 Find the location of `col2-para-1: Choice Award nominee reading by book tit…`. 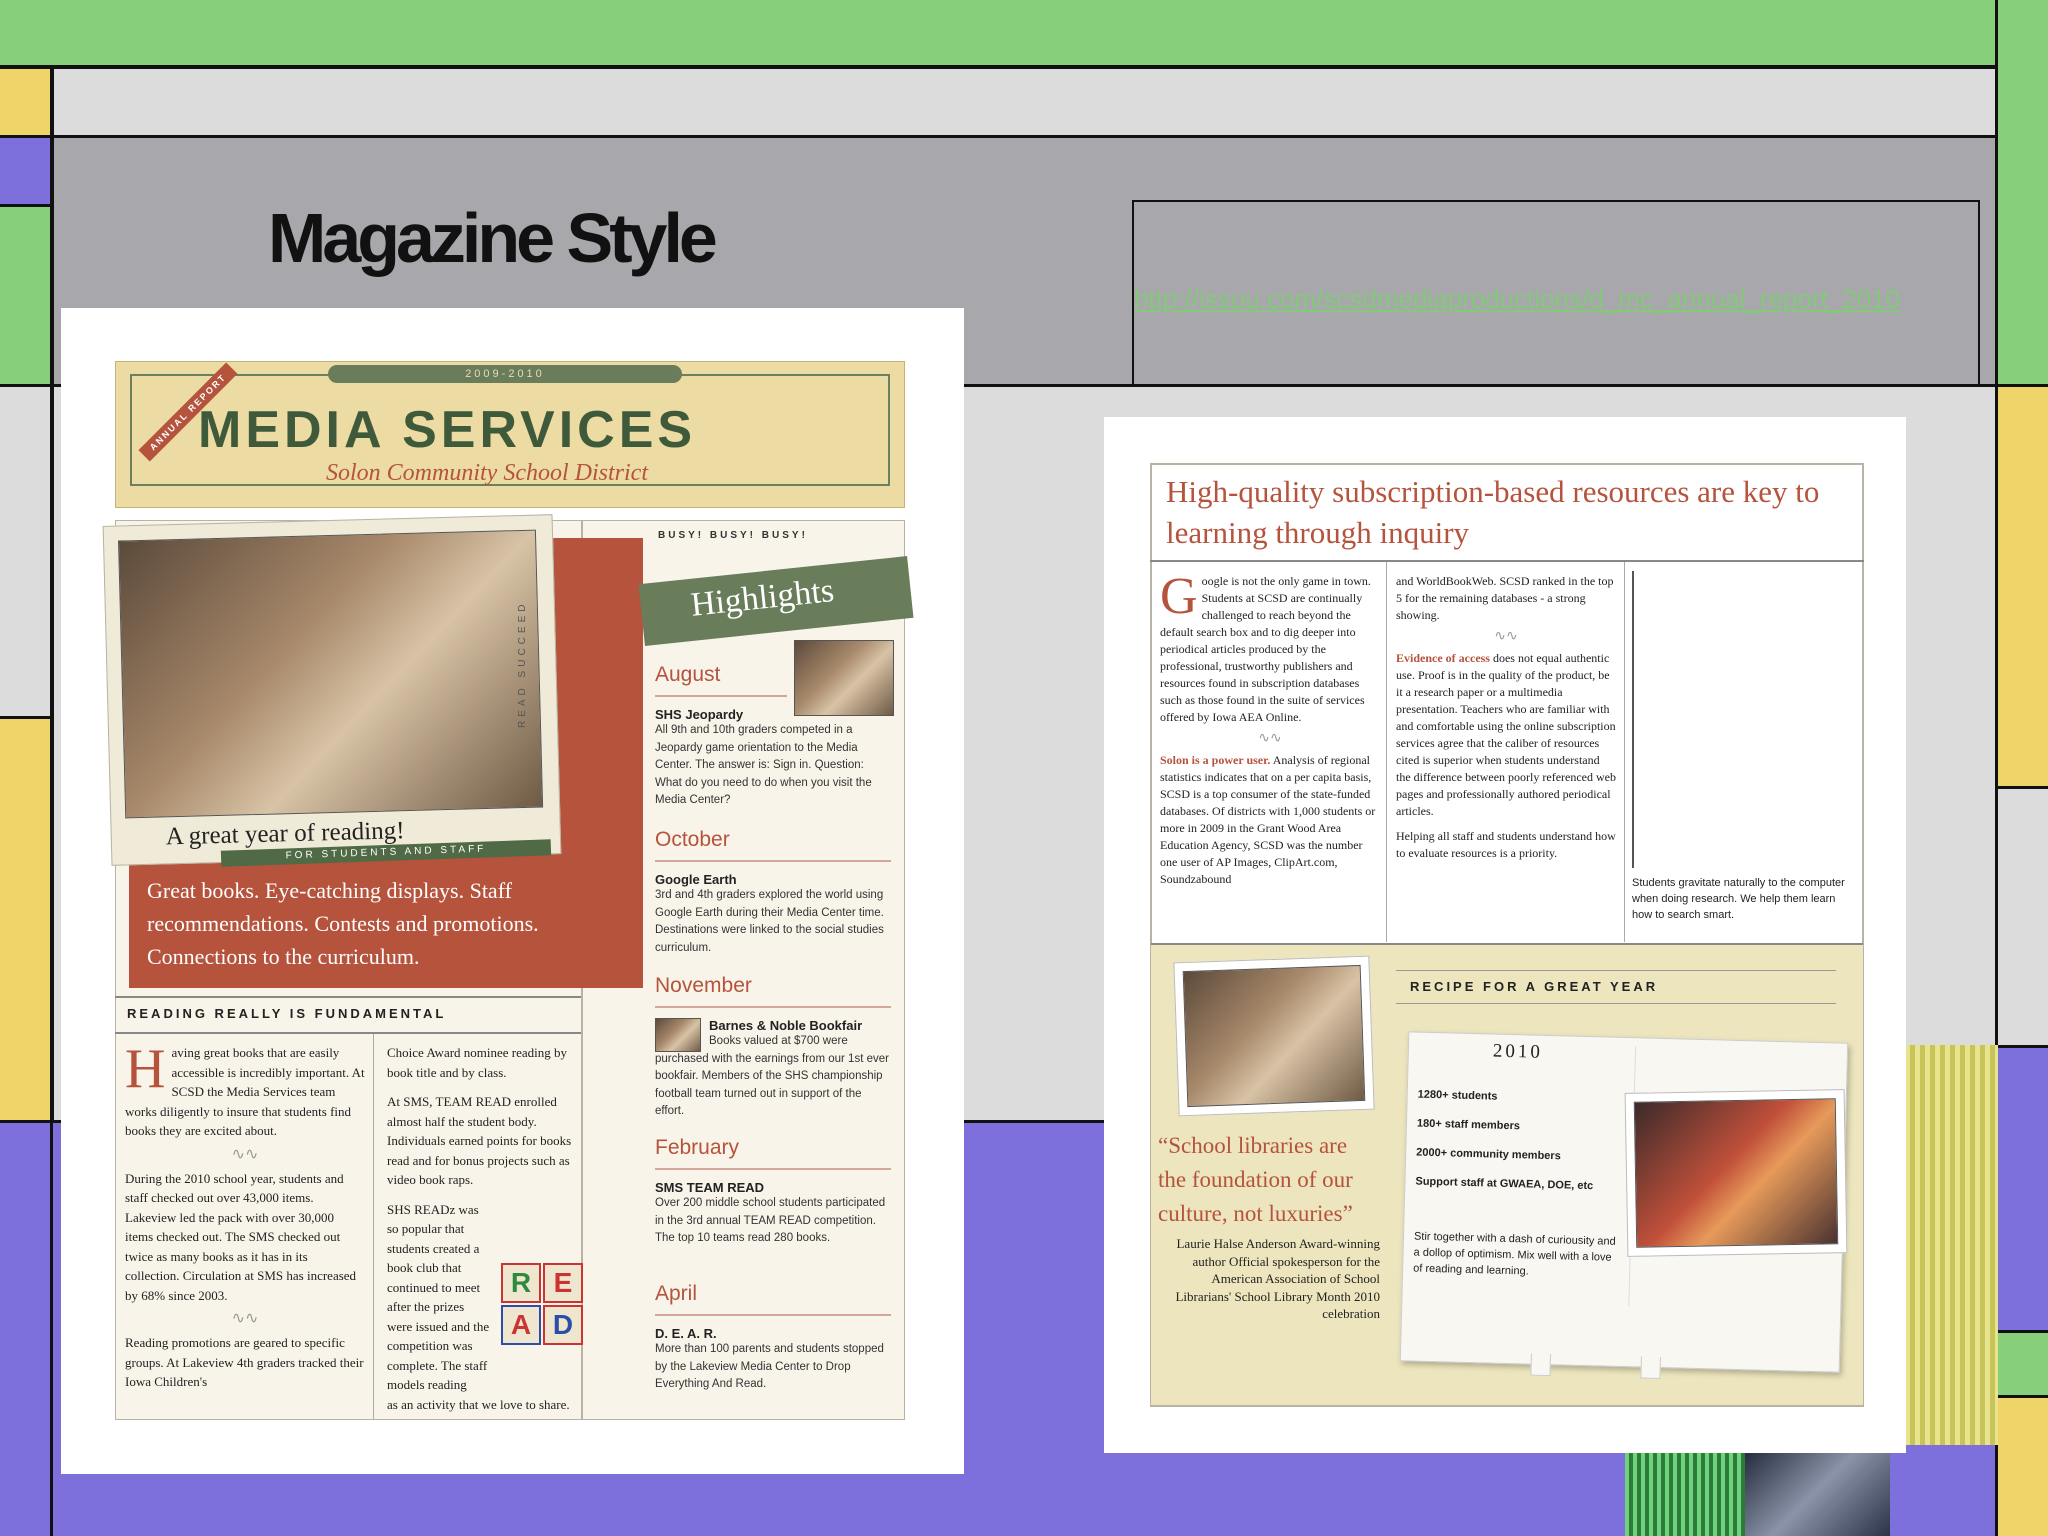

col2-para-1: Choice Award nominee reading by book tit… is located at coordinates (477, 1062).